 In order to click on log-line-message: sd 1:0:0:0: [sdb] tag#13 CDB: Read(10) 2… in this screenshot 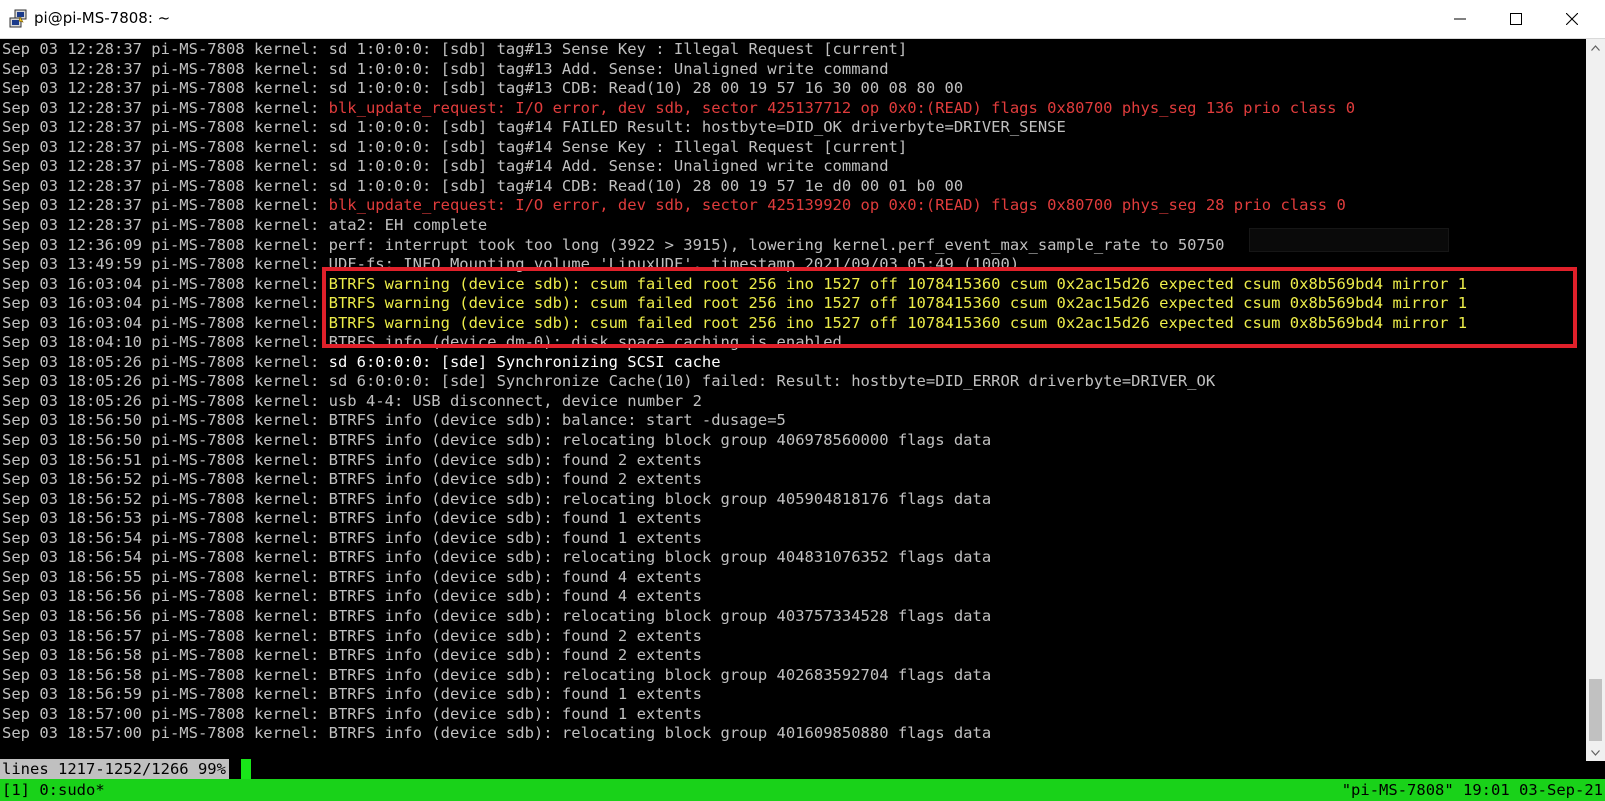, I will do `click(646, 88)`.